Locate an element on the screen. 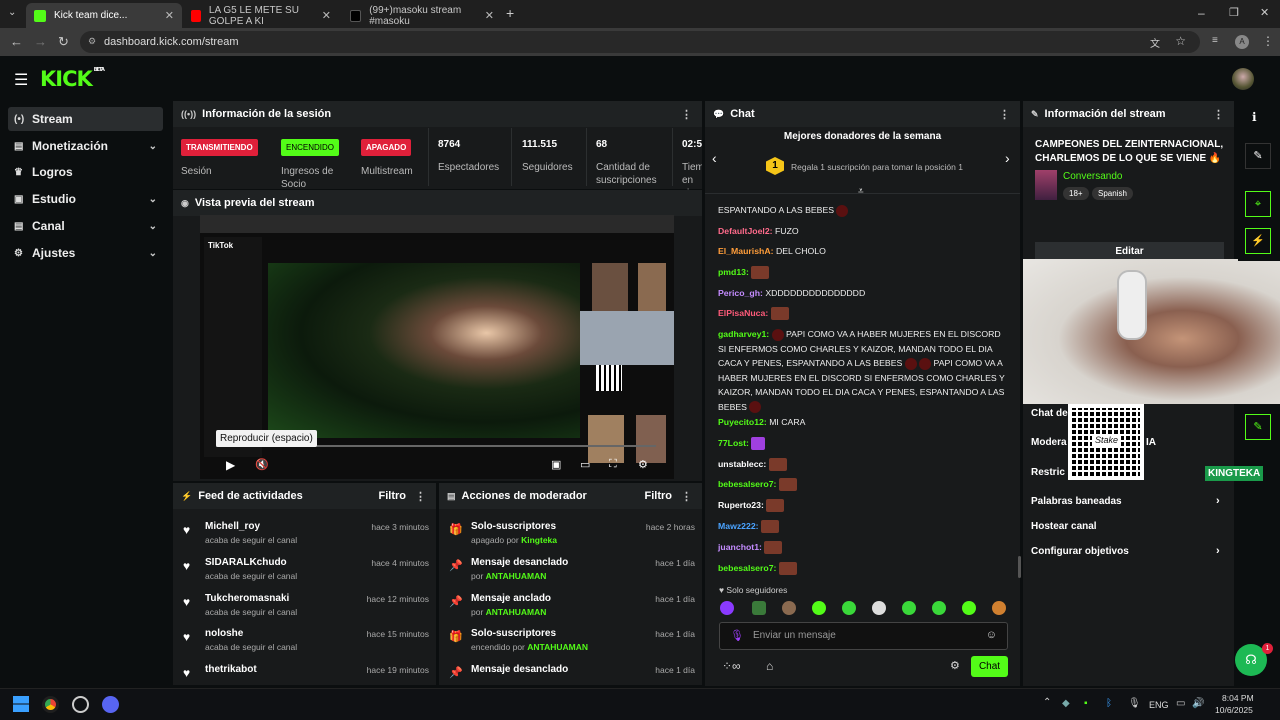 The image size is (1280, 720). category-name: Conversando is located at coordinates (1092, 176).